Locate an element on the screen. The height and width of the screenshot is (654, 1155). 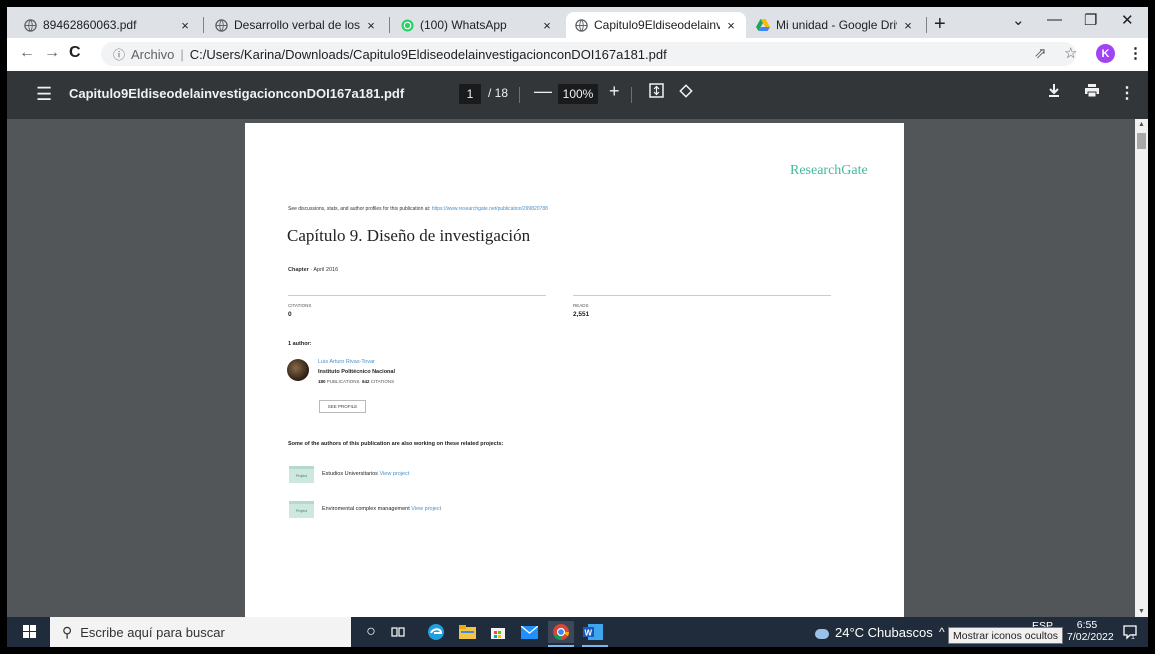
download-icon is located at coordinates (1054, 93).